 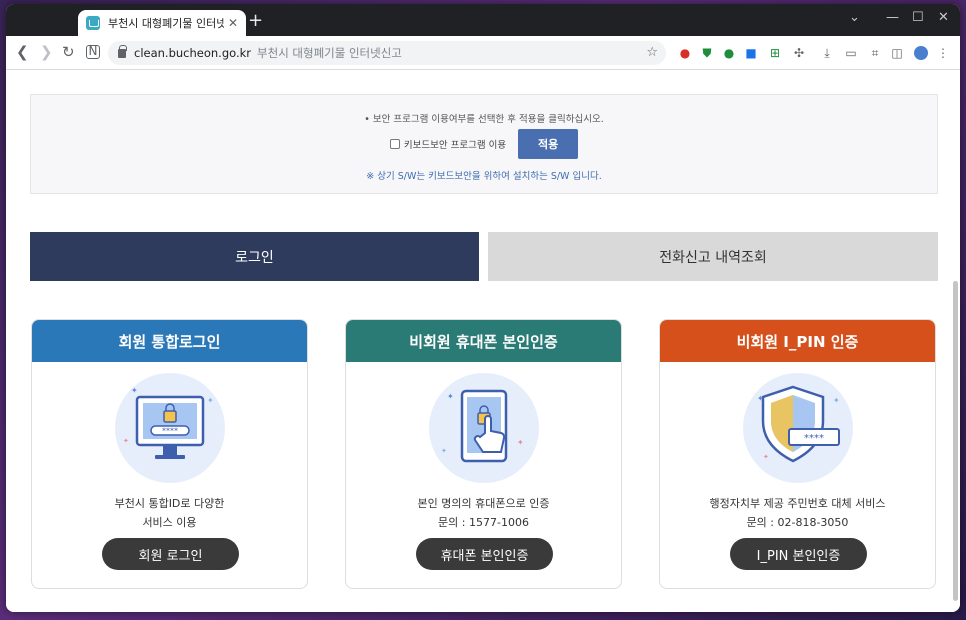 I want to click on keyboard-security-checkbox, so click(x=394, y=144).